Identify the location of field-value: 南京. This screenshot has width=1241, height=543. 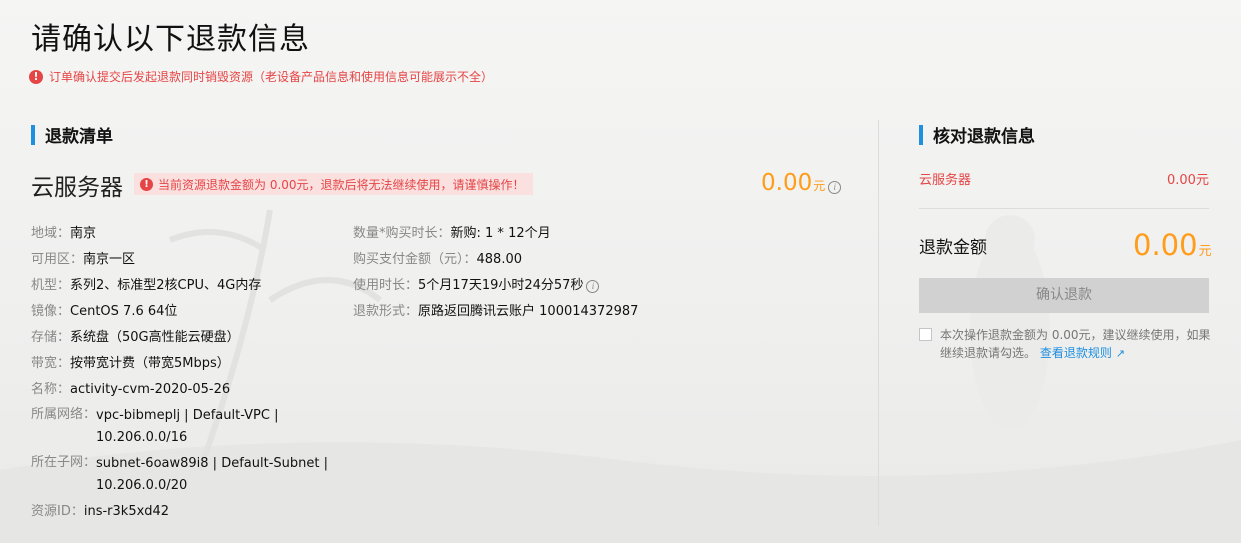
(83, 233).